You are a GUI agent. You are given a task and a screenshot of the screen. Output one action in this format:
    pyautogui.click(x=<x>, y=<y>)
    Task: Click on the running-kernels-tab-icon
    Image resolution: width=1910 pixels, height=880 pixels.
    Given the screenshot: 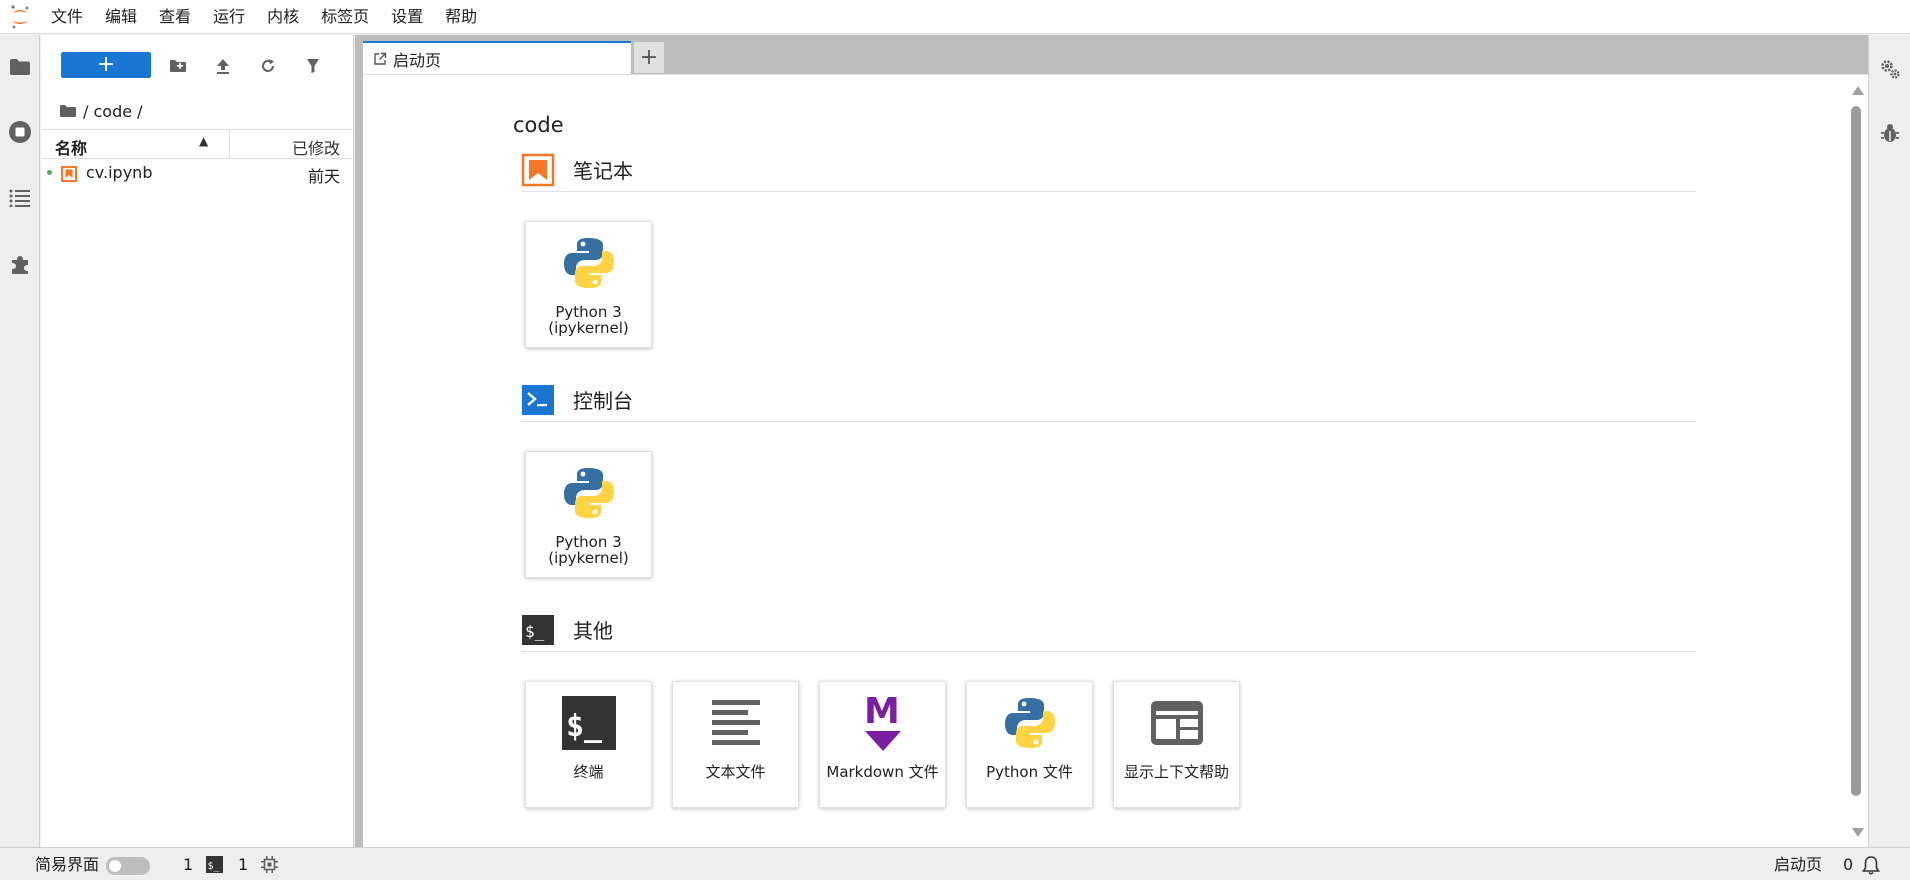 What is the action you would take?
    pyautogui.click(x=20, y=132)
    